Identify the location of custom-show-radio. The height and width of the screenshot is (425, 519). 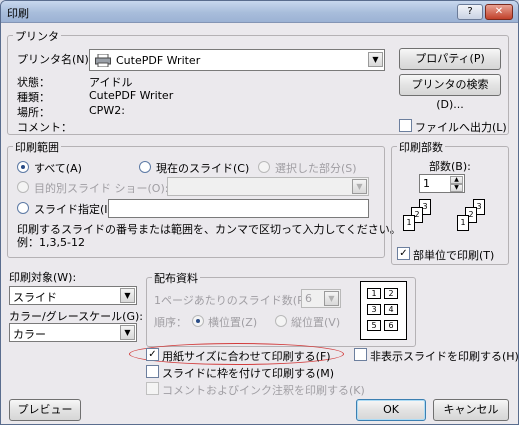
(23, 187).